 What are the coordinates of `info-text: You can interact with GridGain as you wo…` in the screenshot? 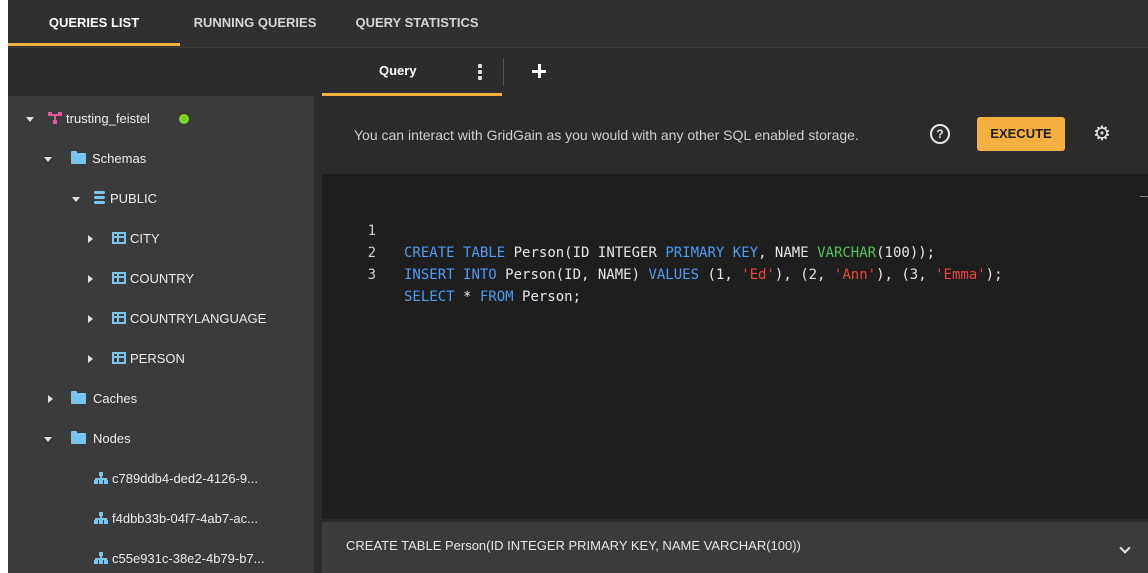 It's located at (606, 135).